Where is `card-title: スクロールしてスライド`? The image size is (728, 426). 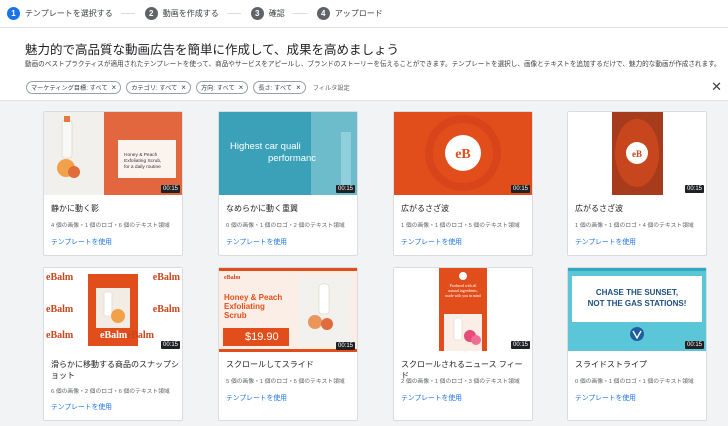 card-title: スクロールしてスライド is located at coordinates (270, 364).